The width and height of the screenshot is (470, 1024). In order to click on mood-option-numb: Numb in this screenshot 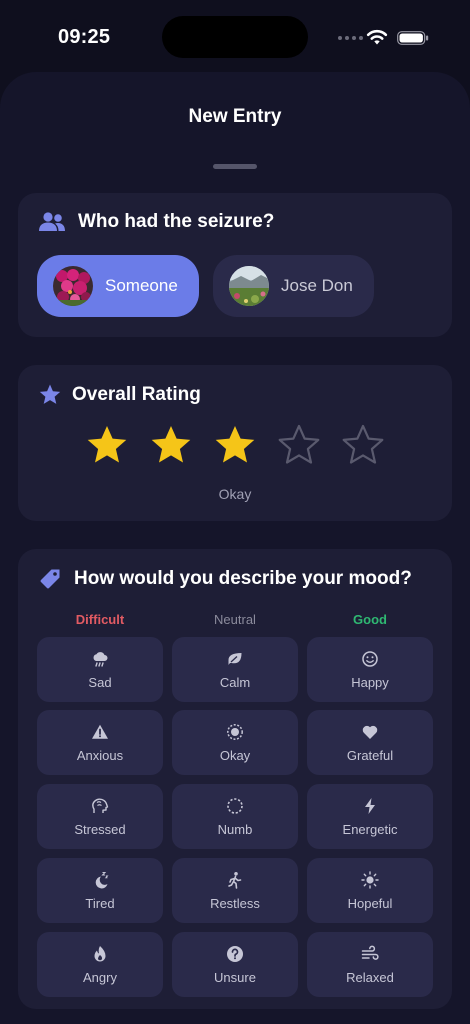, I will do `click(235, 816)`.